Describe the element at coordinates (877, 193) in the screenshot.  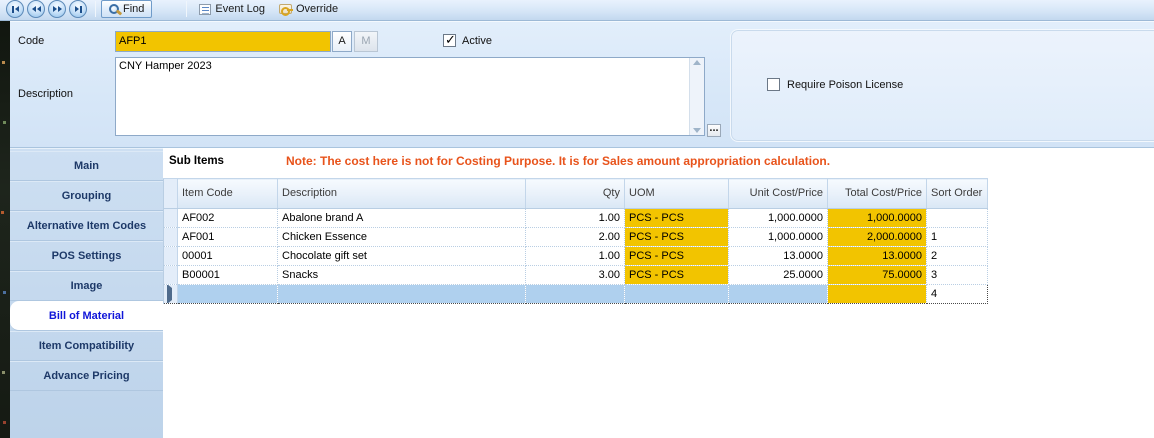
I see `column-header-total-cost: Total Cost/Price` at that location.